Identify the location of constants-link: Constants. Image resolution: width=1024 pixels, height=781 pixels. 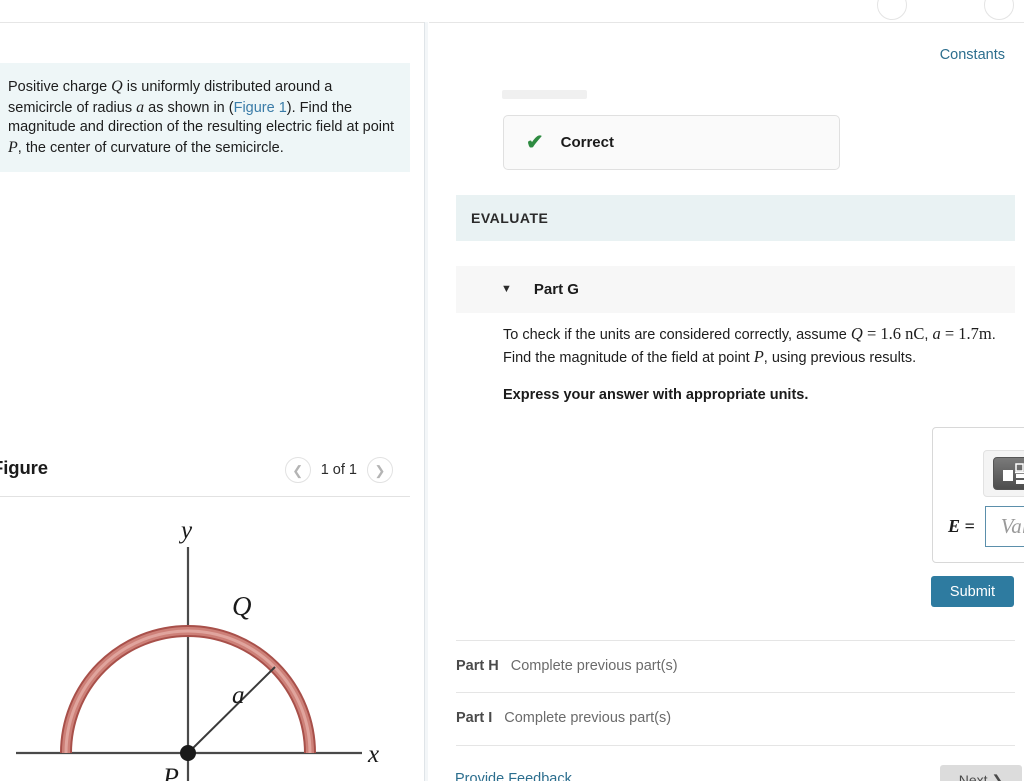
(972, 55).